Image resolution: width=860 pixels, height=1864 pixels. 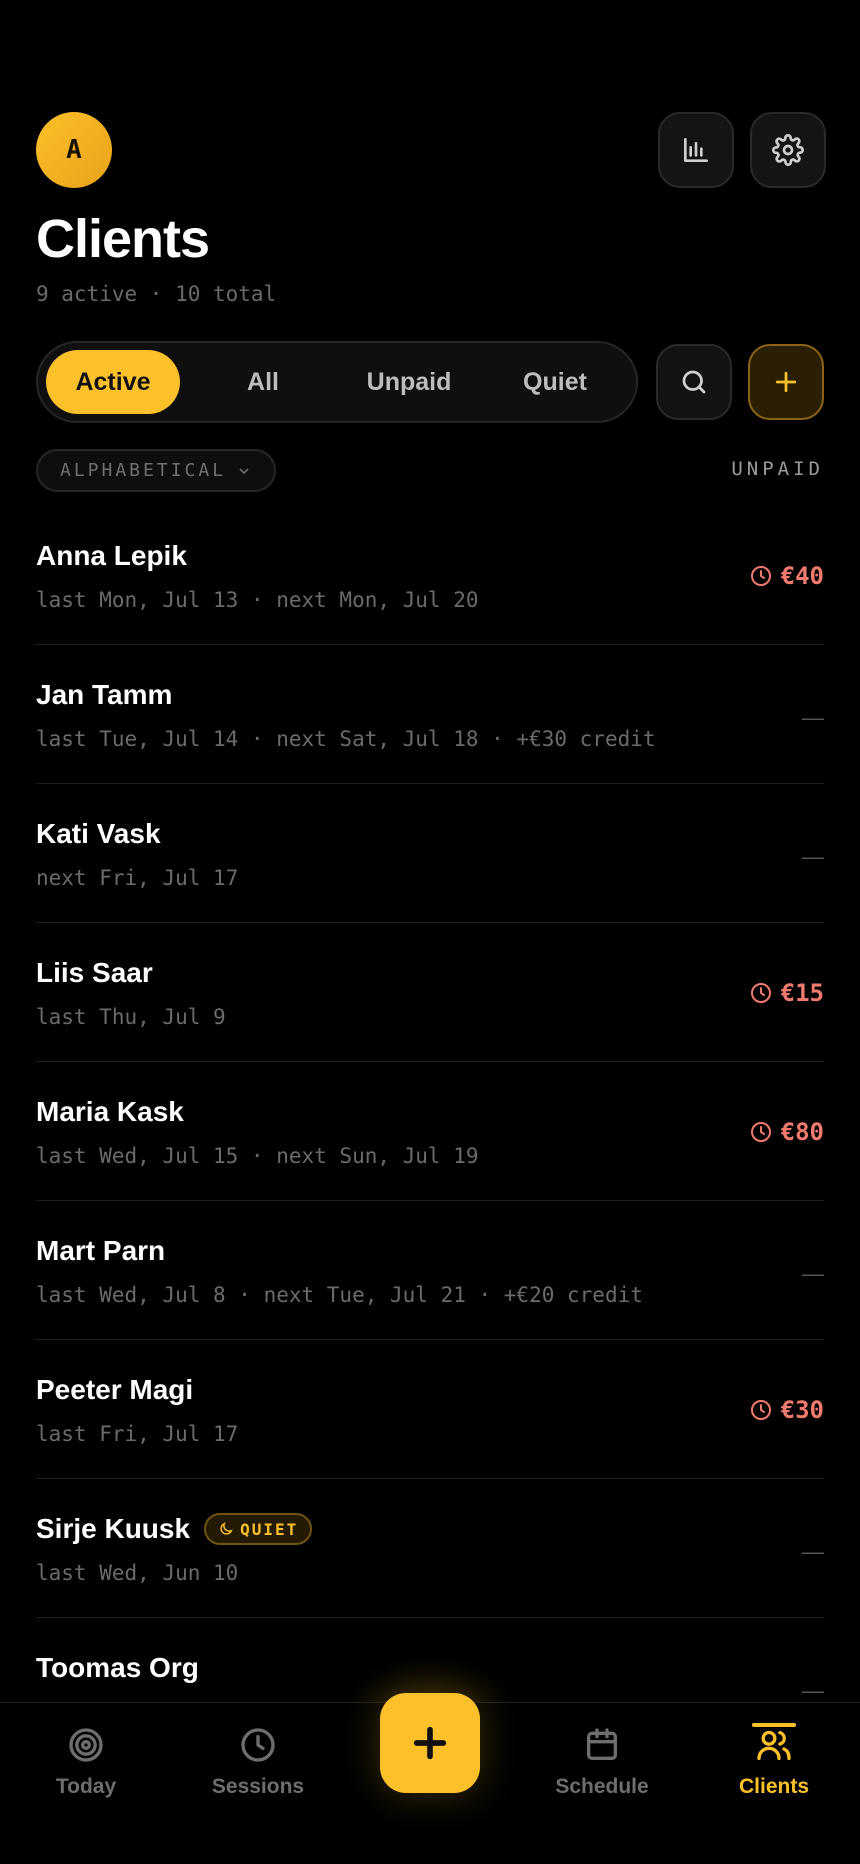 I want to click on client-meta: next Fri, Jul 17, so click(x=137, y=878).